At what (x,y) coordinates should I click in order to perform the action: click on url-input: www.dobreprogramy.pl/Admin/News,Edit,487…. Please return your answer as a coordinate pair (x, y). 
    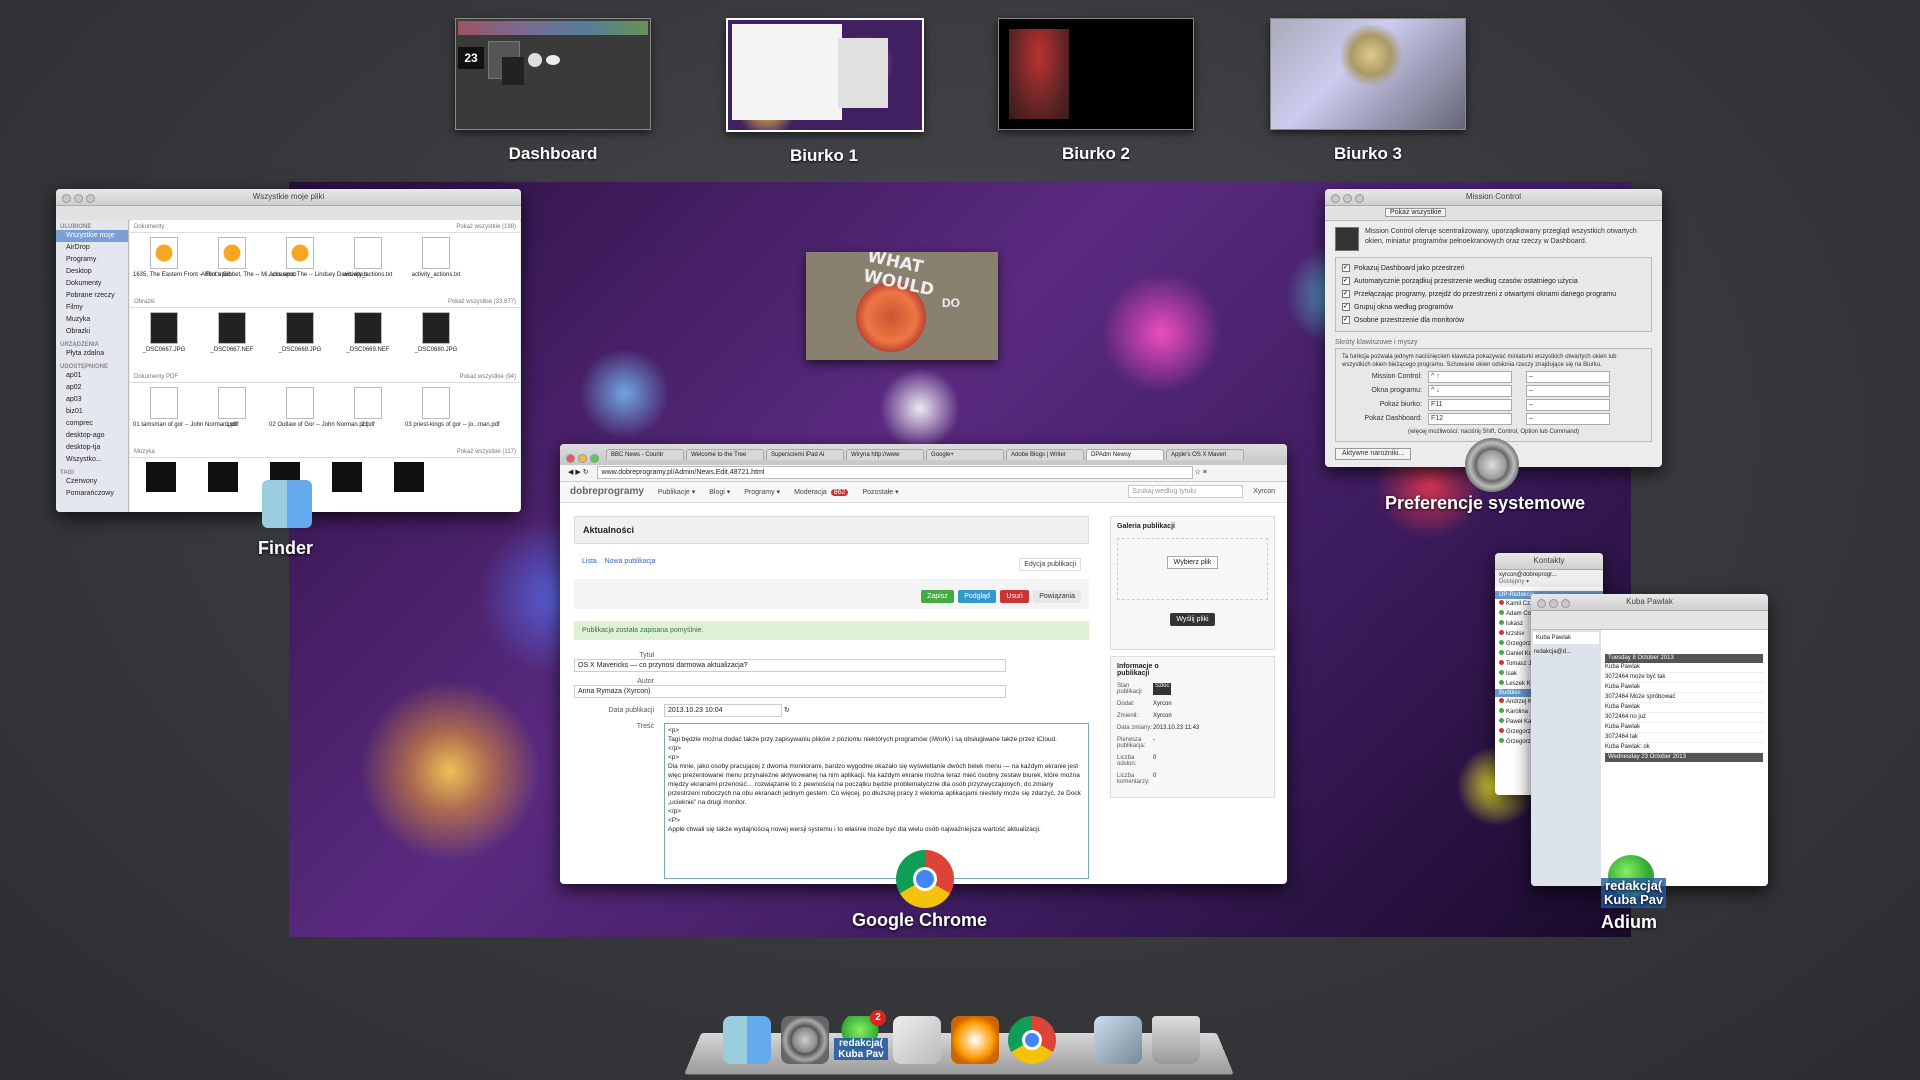
    Looking at the image, I should click on (894, 472).